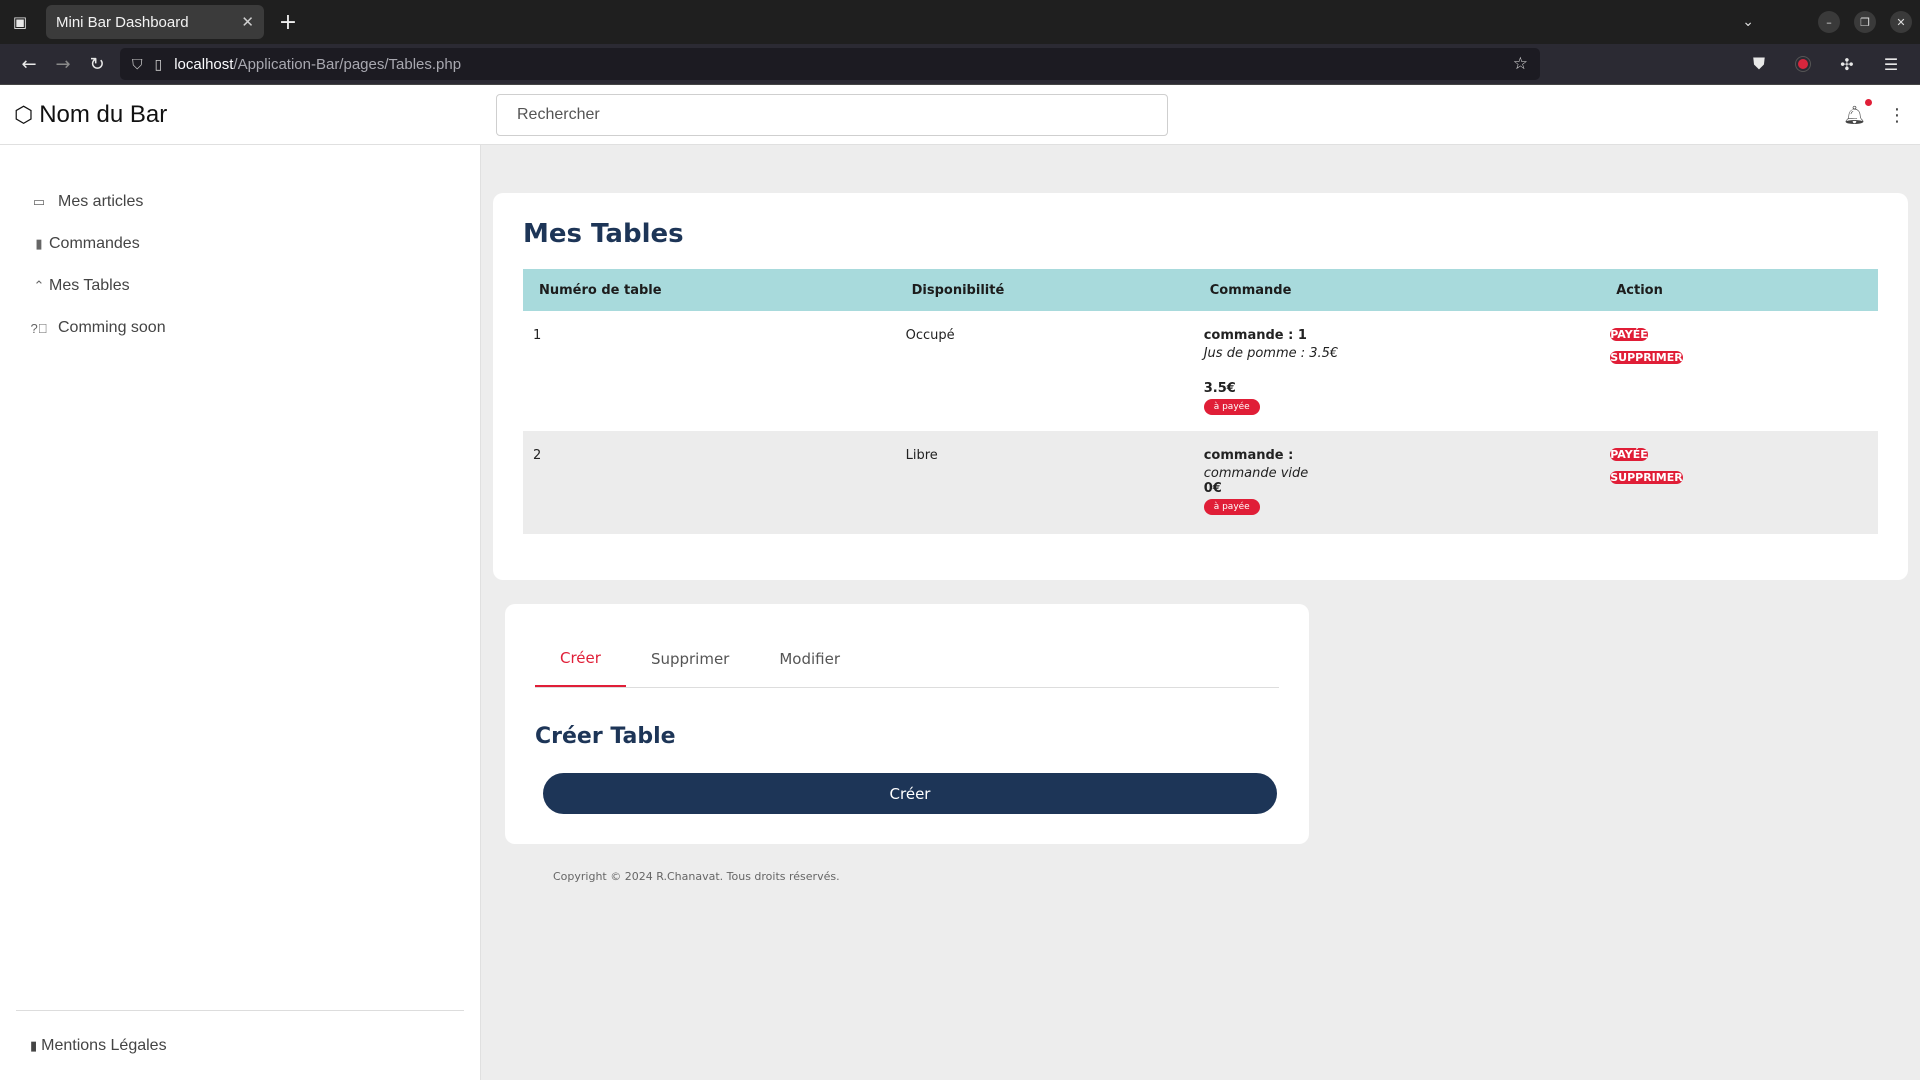 This screenshot has width=1920, height=1080. Describe the element at coordinates (1397, 290) in the screenshot. I see `column-header: Commande` at that location.